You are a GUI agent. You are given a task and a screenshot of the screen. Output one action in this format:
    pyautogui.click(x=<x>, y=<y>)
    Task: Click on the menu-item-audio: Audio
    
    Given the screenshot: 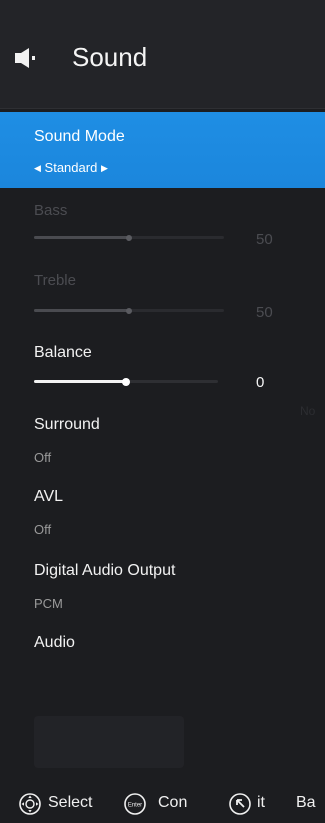 What is the action you would take?
    pyautogui.click(x=162, y=646)
    